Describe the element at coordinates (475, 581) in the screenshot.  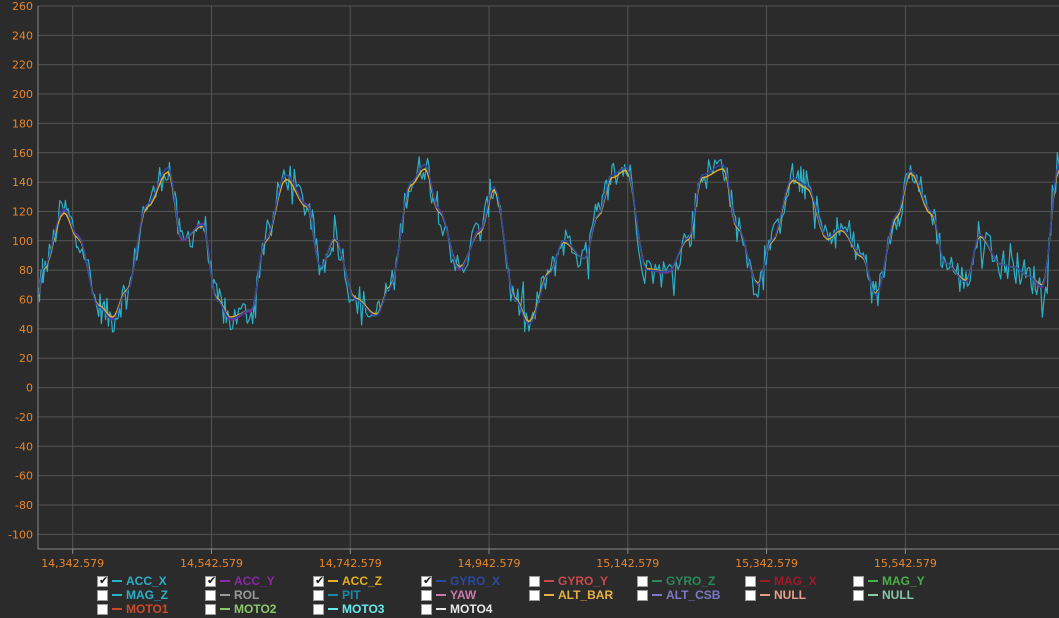
I see `legend-label: GYRO_X` at that location.